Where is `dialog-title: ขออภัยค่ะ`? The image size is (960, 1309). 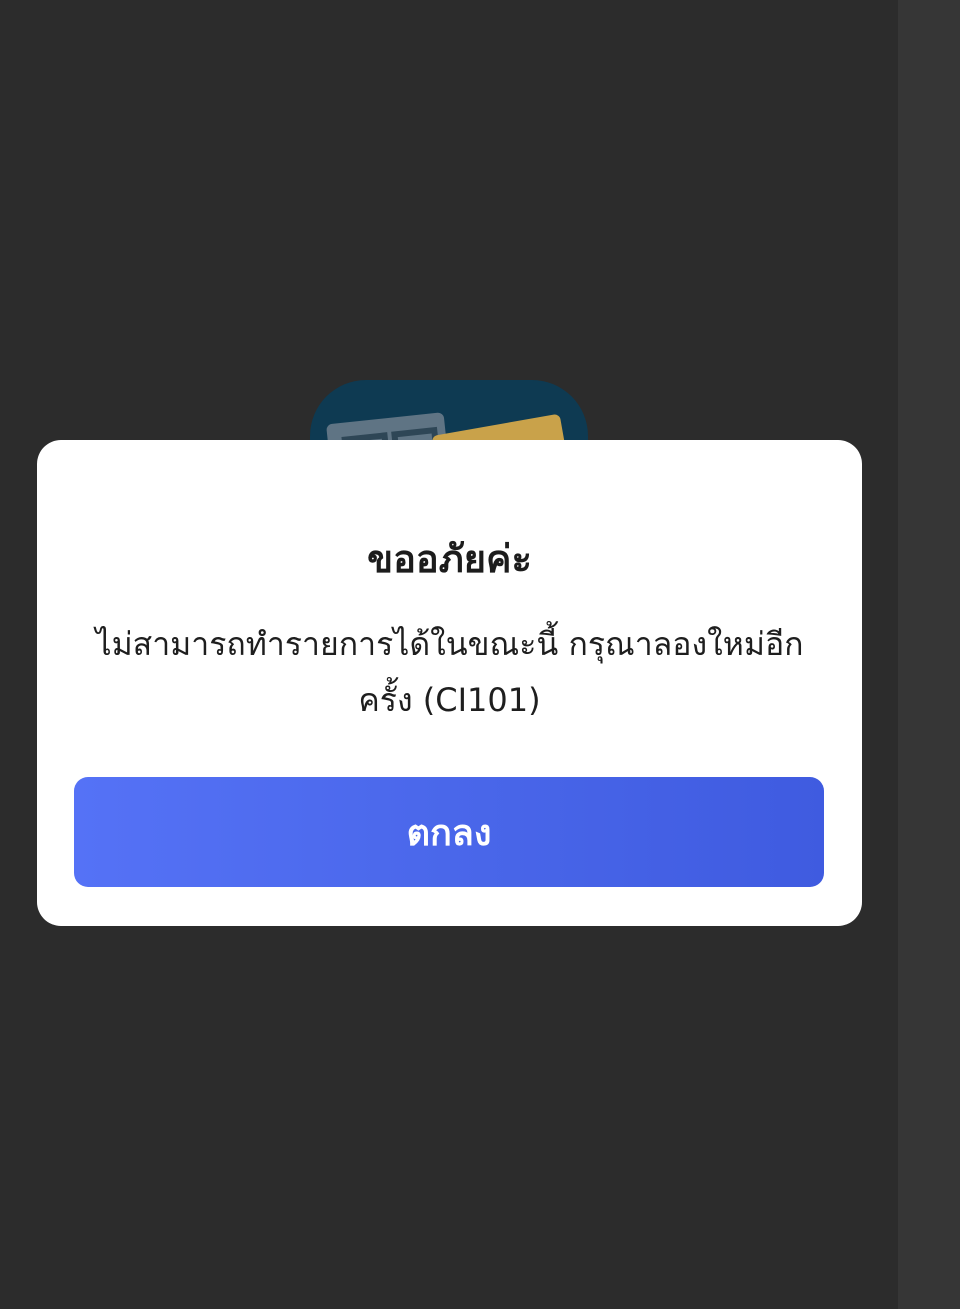 dialog-title: ขออภัยค่ะ is located at coordinates (449, 559).